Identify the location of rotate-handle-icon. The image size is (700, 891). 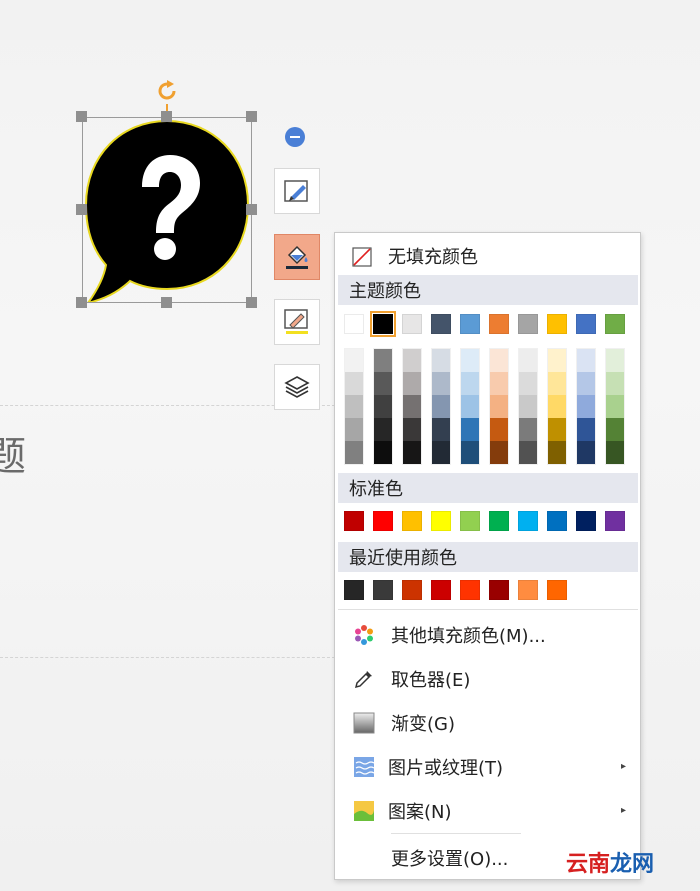
(167, 91).